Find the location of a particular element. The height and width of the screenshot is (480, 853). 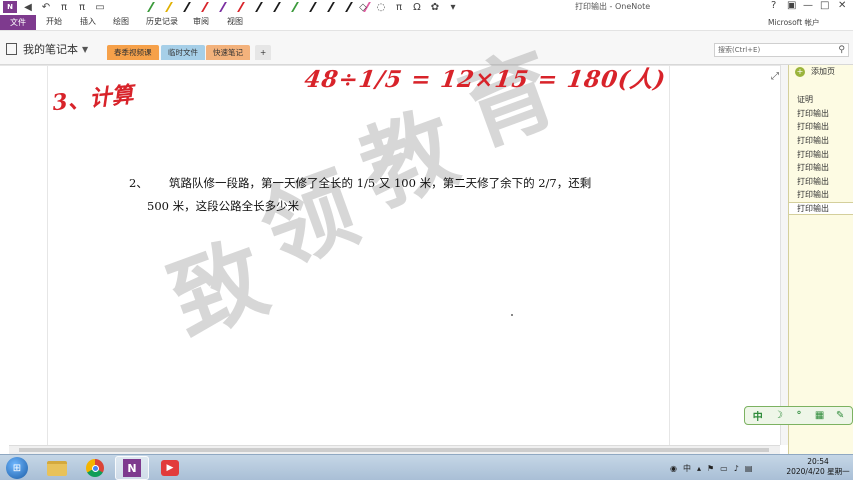

chevron-down-icon: ▼ is located at coordinates (85, 49).